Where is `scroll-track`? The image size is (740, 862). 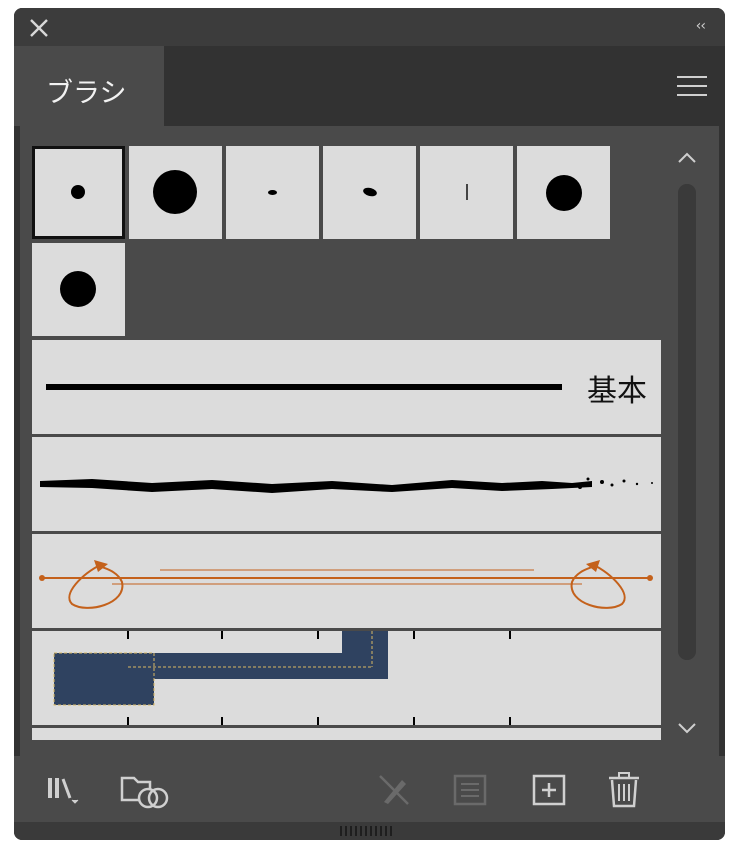
scroll-track is located at coordinates (687, 422).